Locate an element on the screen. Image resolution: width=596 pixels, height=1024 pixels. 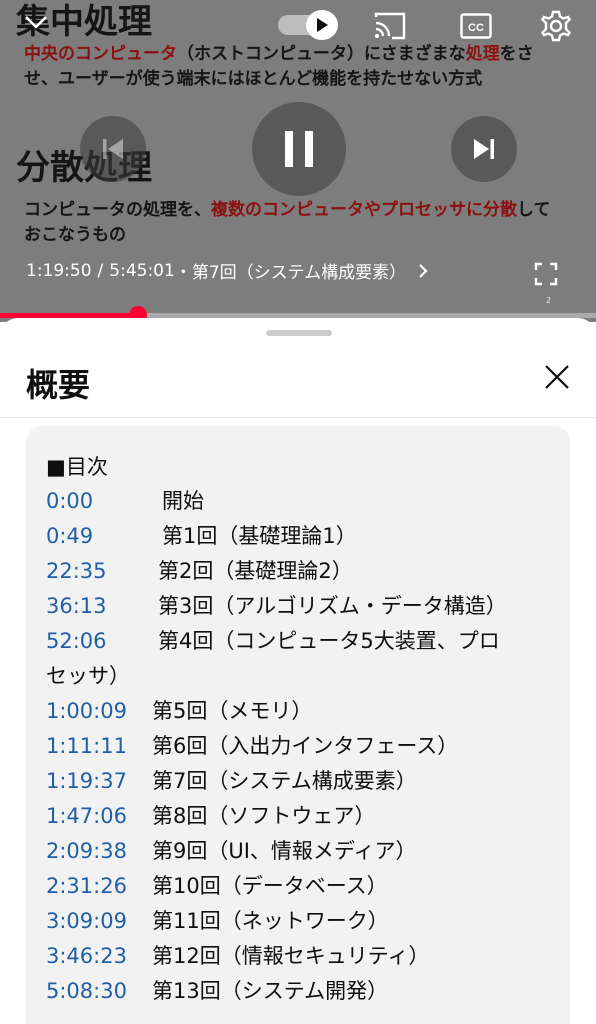
toc-label: 第3回（アルゴリズム・データ構造） is located at coordinates (332, 606).